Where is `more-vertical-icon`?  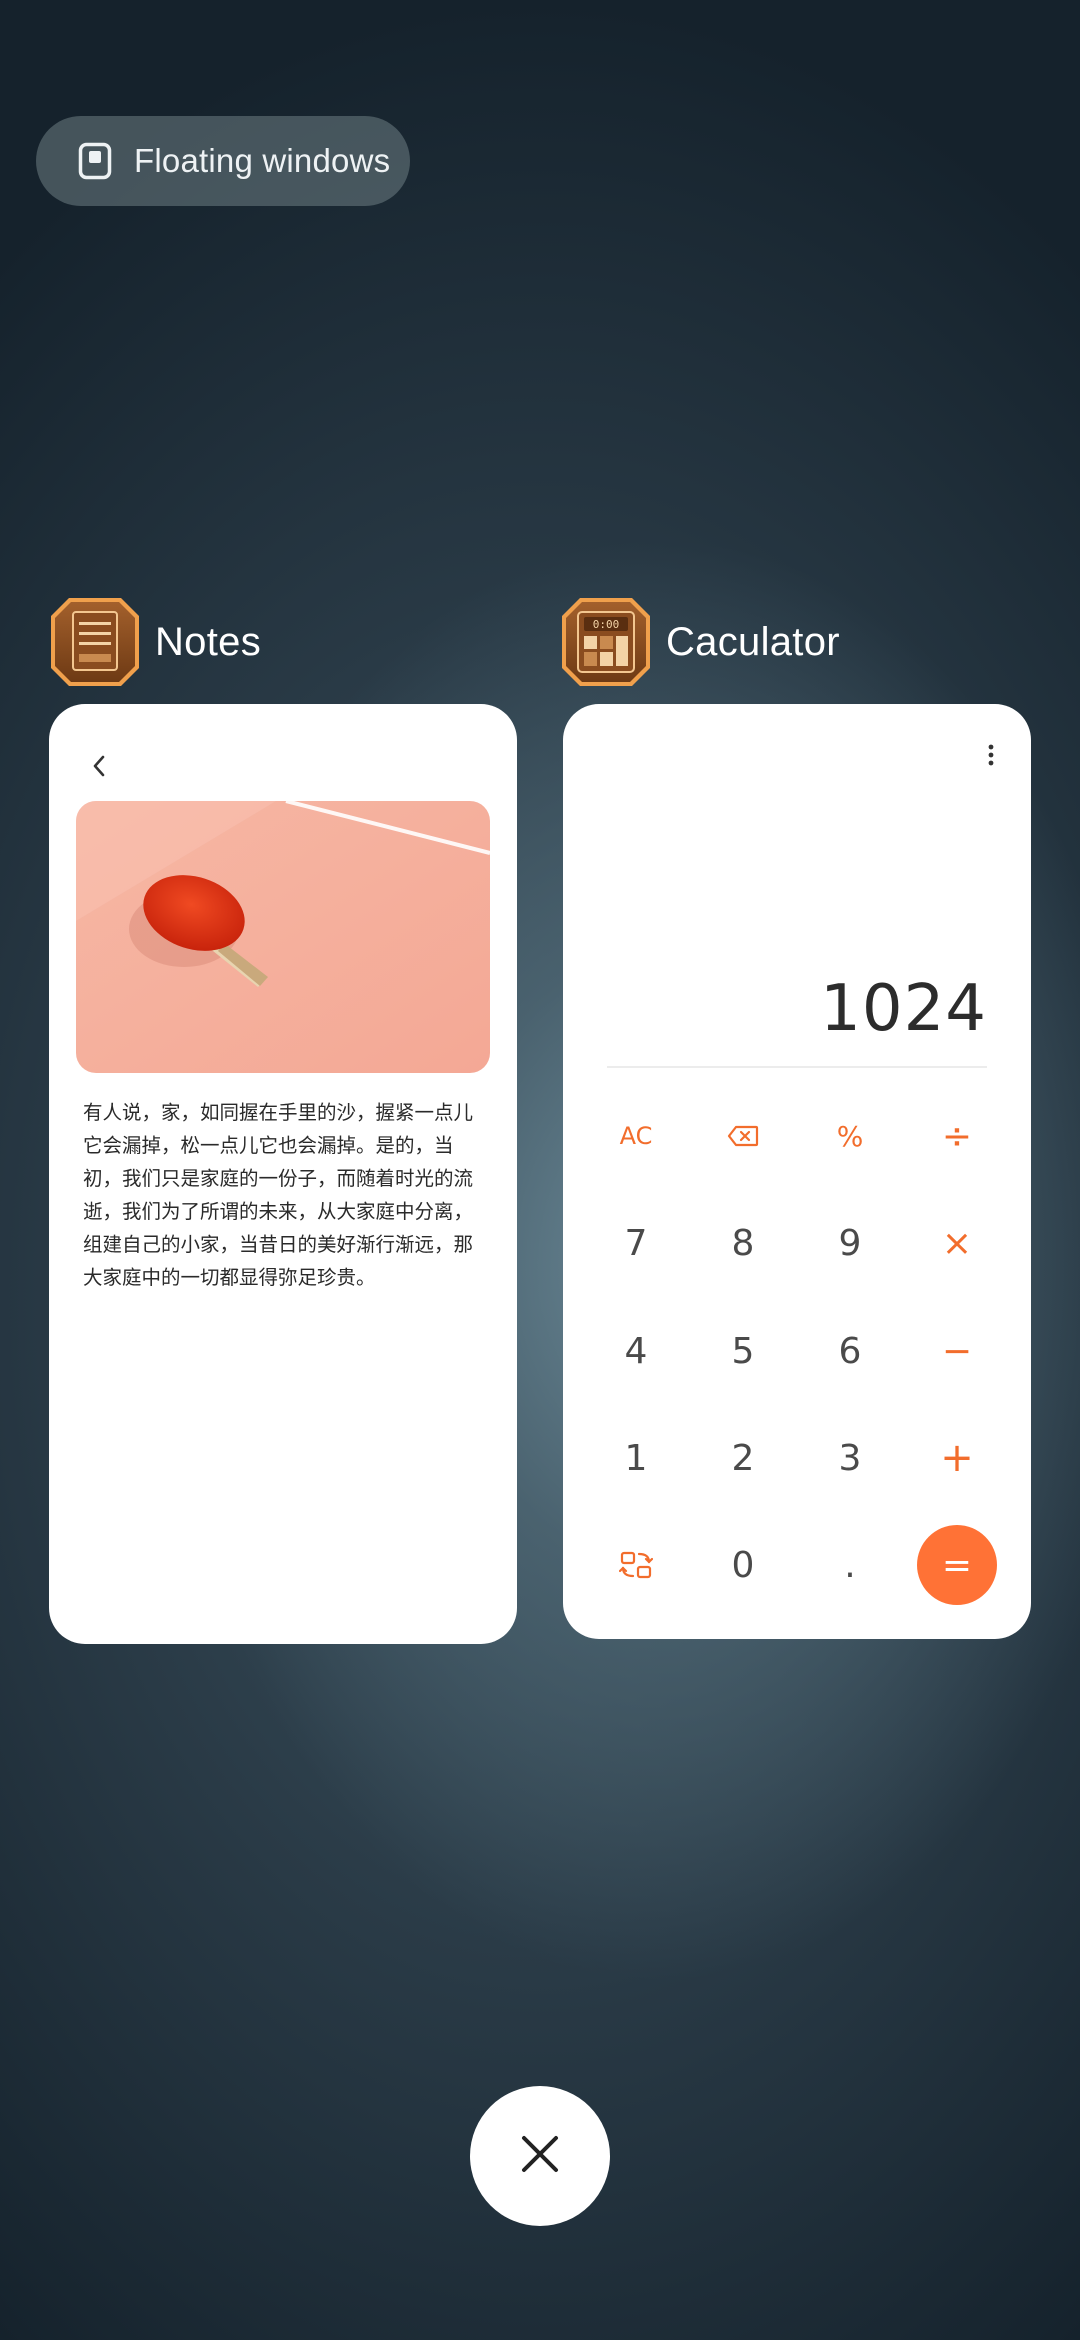
more-vertical-icon is located at coordinates (991, 755).